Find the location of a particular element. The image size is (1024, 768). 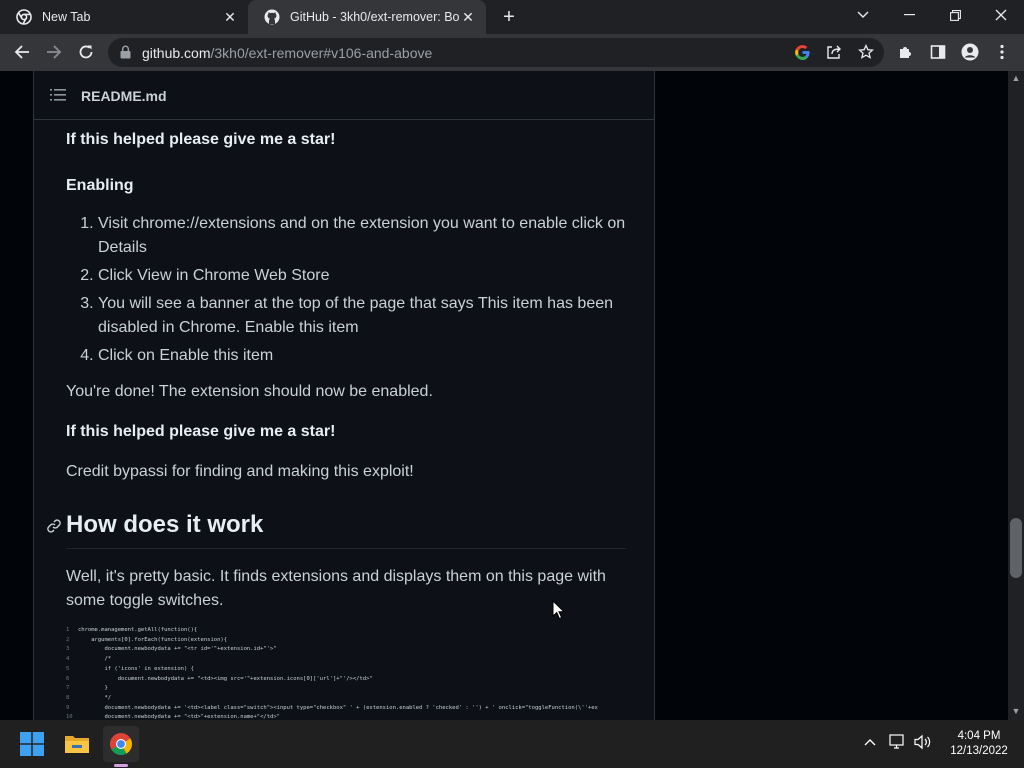

avatar-icon is located at coordinates (970, 52).